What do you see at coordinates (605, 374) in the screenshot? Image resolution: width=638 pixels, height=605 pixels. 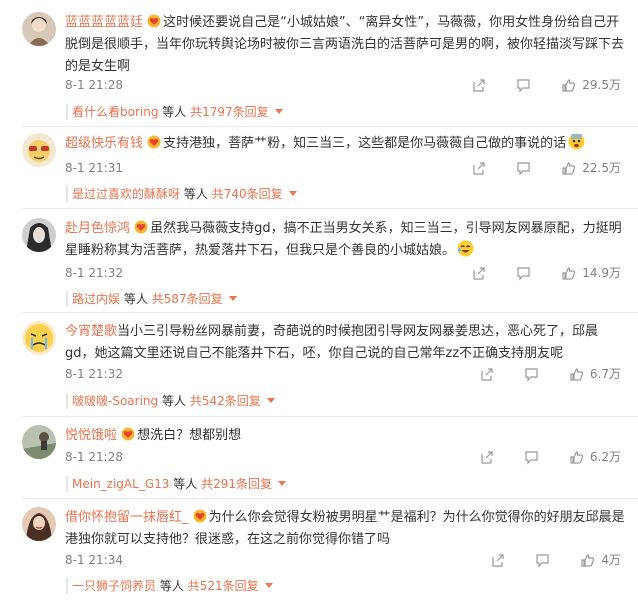 I see `like-count: 6.7万` at bounding box center [605, 374].